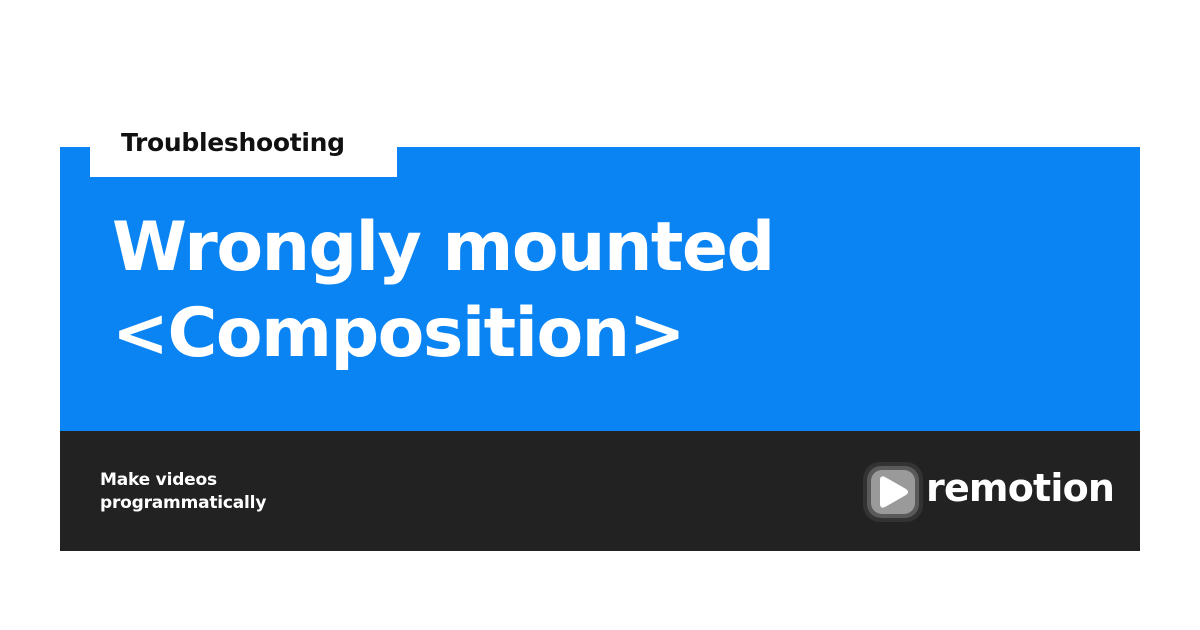  Describe the element at coordinates (399, 333) in the screenshot. I see `title-line-2: <Composition>` at that location.